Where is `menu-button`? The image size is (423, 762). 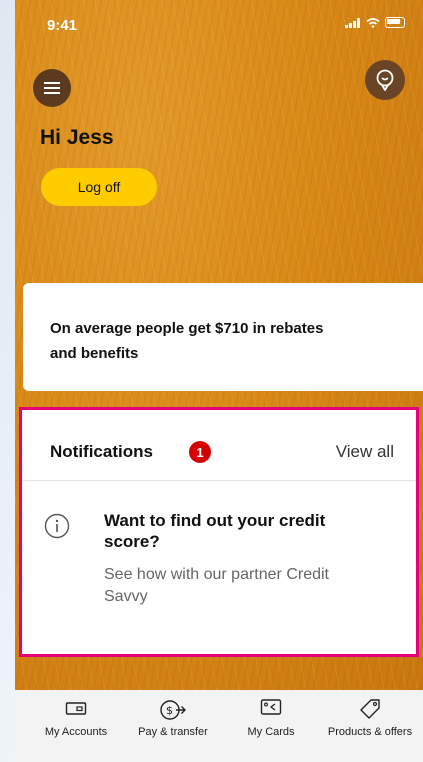 menu-button is located at coordinates (52, 88).